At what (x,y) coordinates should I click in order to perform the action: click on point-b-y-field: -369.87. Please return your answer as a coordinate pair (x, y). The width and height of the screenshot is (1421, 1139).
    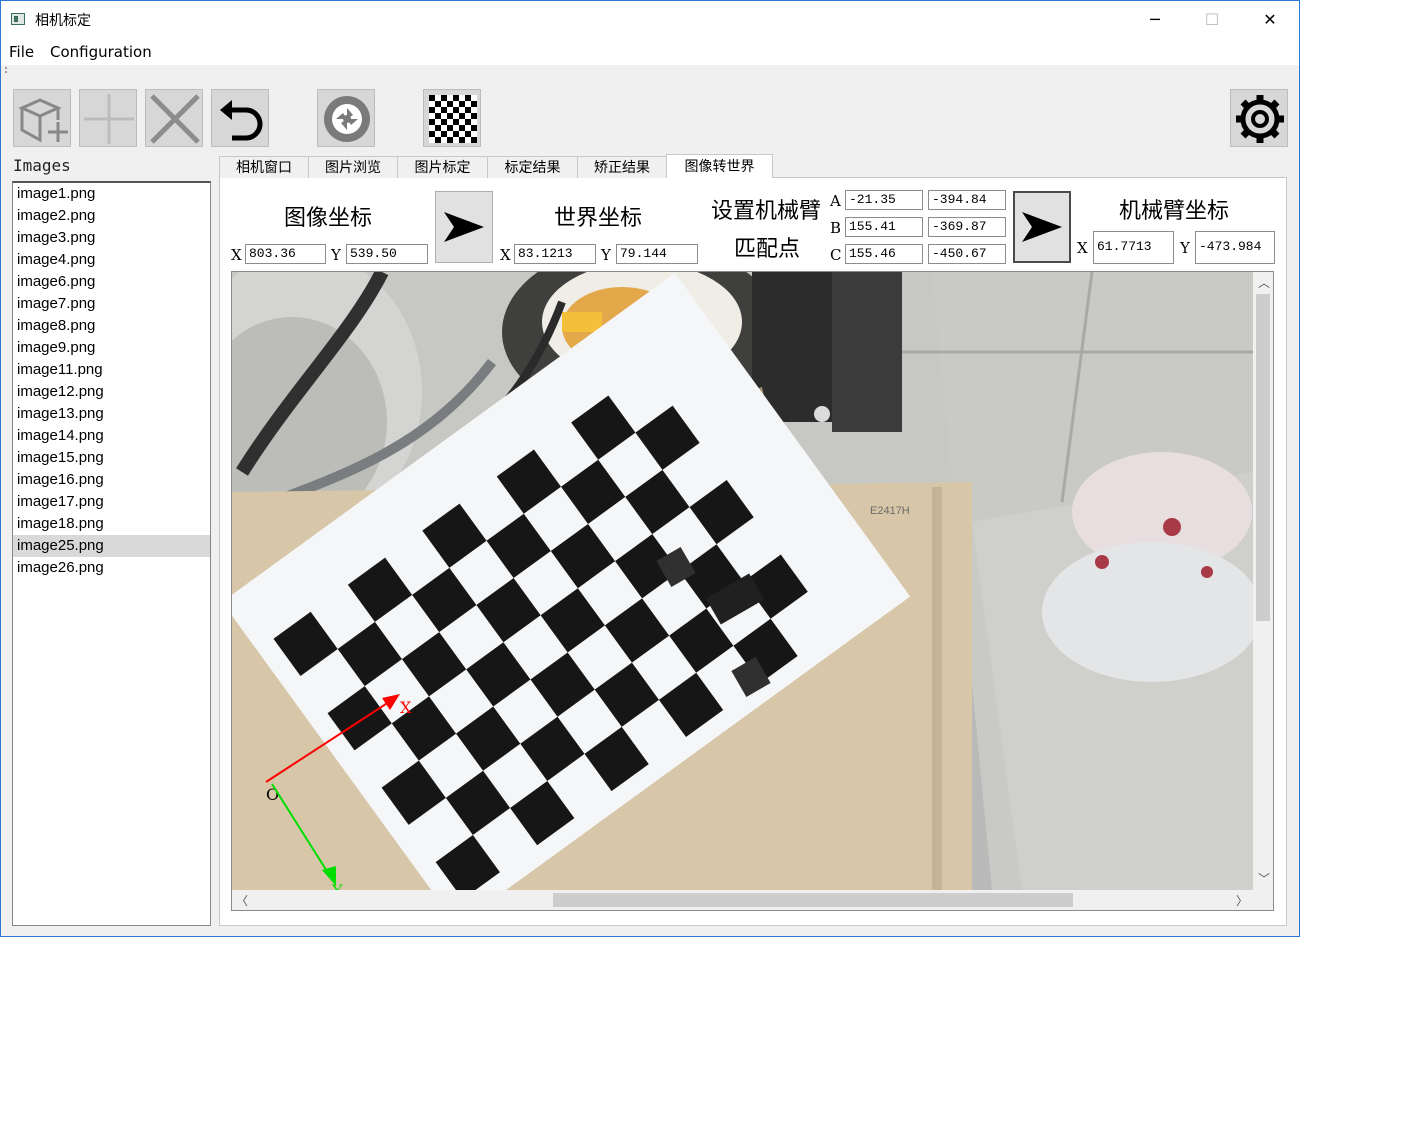
    Looking at the image, I should click on (967, 227).